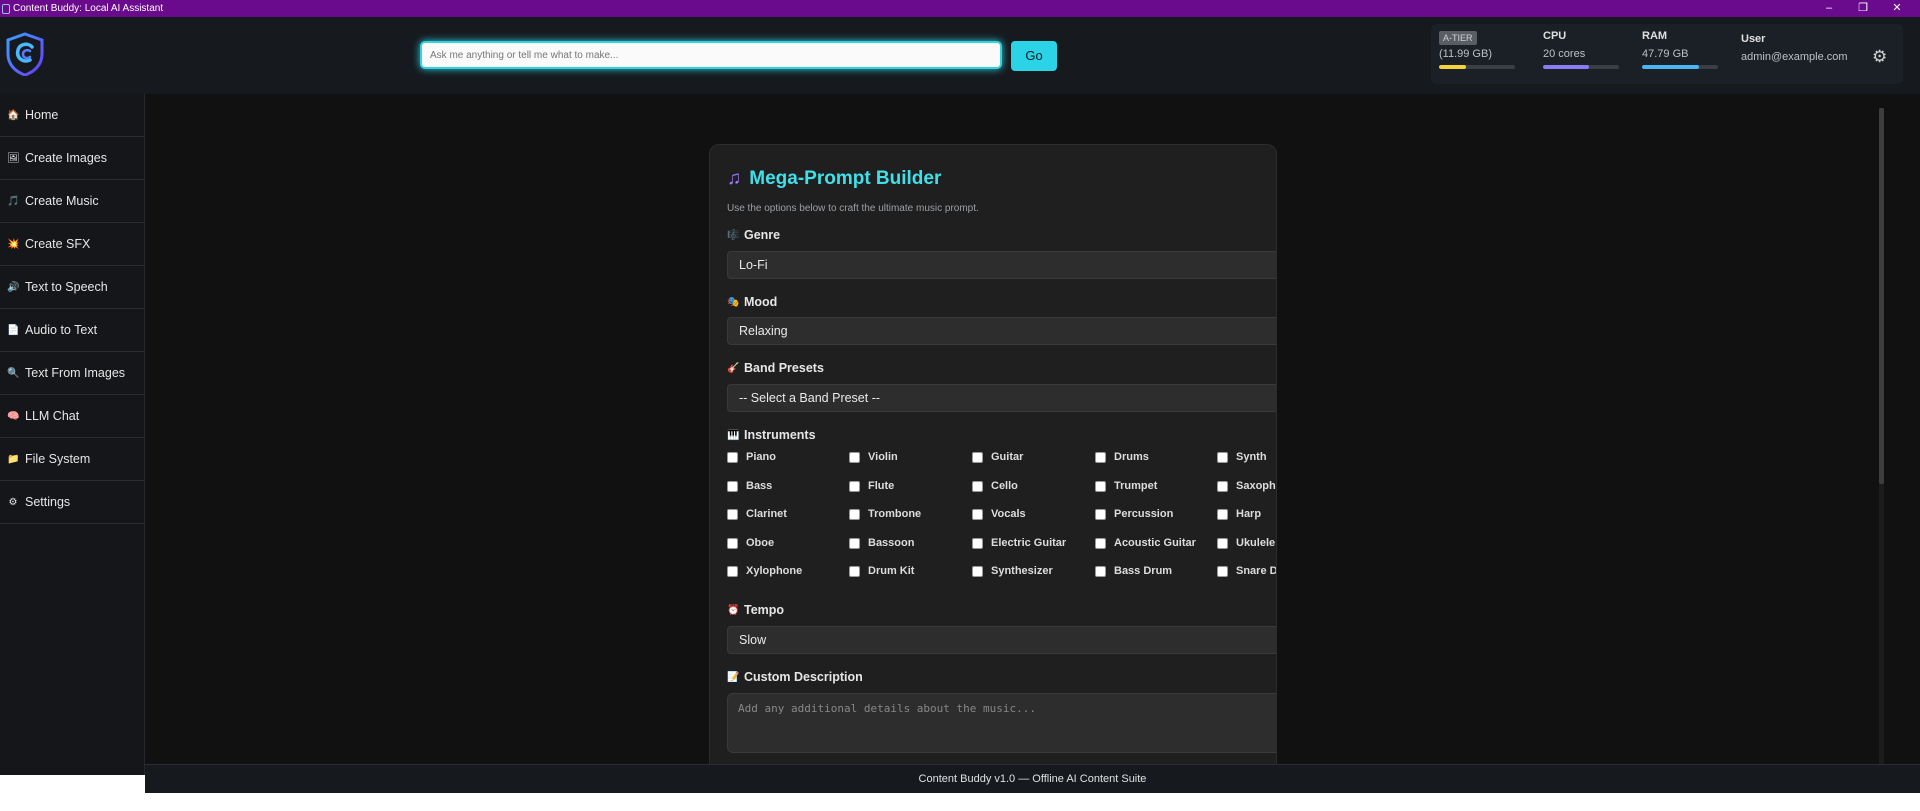 The height and width of the screenshot is (811, 1920). What do you see at coordinates (1034, 56) in the screenshot?
I see `go-button: Go` at bounding box center [1034, 56].